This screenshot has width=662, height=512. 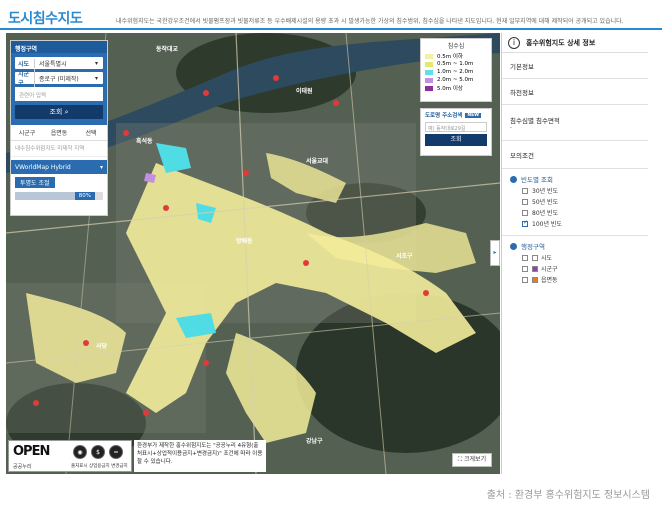 What do you see at coordinates (575, 190) in the screenshot?
I see `frequency-30: 30년 빈도` at bounding box center [575, 190].